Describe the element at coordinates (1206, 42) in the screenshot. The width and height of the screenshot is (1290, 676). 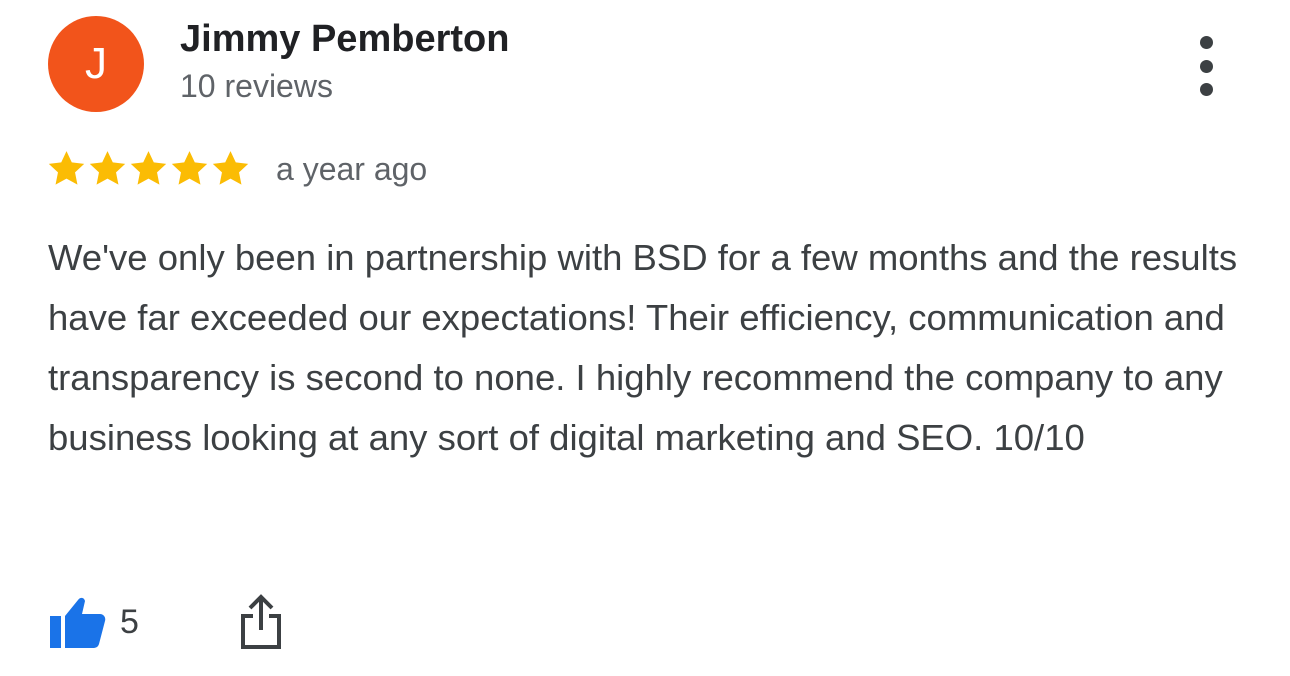
I see `more-vertical-icon` at that location.